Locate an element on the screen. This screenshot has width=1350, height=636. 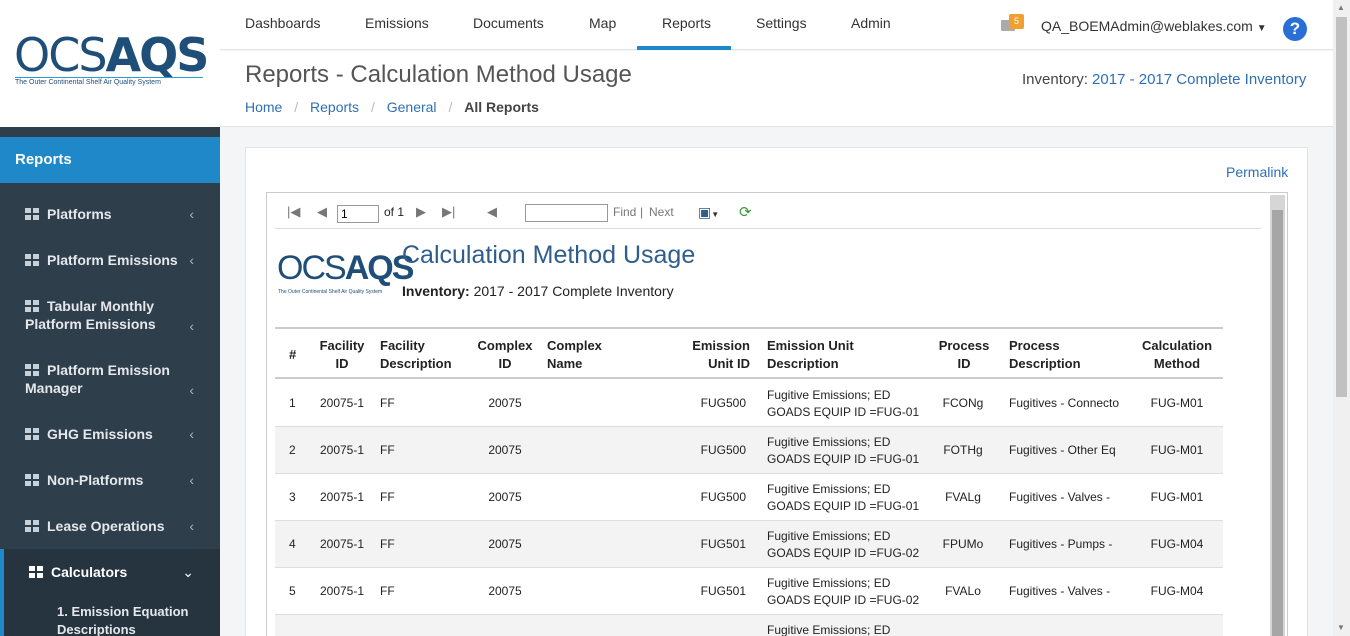
user-menu: QA_BOEMAdmin@weblakes.com ▼ is located at coordinates (1154, 26).